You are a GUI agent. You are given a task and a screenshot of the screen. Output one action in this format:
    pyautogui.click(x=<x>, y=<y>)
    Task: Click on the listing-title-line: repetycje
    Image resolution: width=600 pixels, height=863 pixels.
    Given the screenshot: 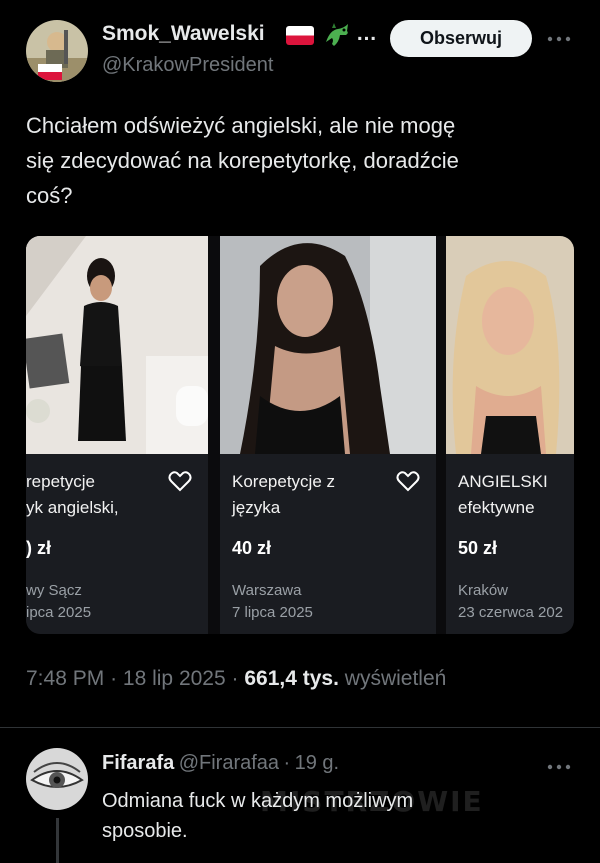 What is the action you would take?
    pyautogui.click(x=60, y=481)
    